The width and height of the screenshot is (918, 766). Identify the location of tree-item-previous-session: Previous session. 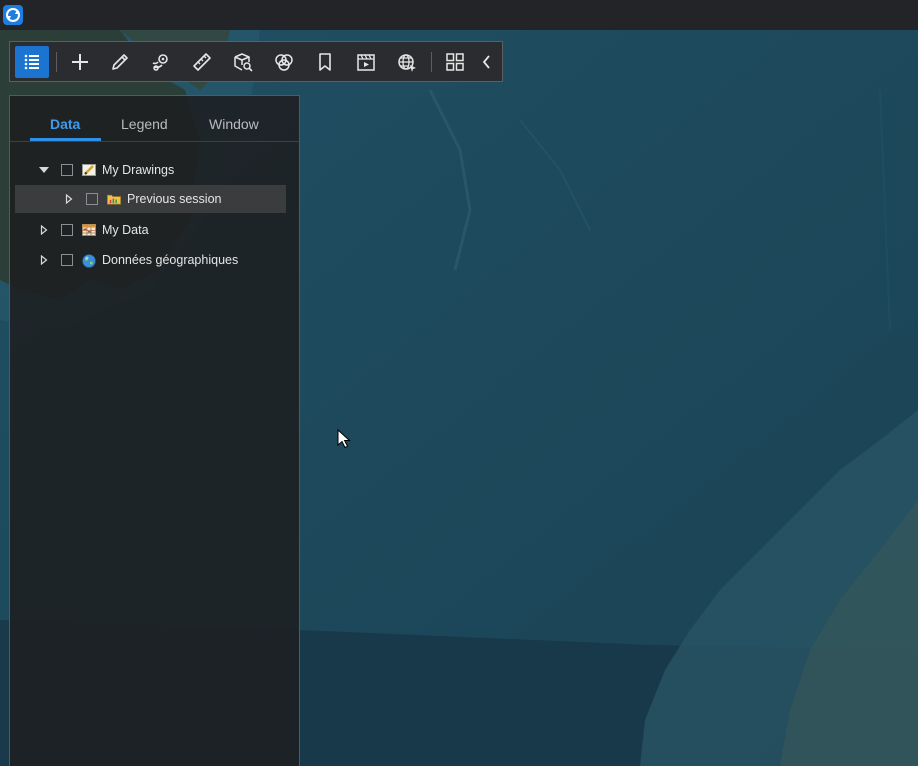
(150, 199).